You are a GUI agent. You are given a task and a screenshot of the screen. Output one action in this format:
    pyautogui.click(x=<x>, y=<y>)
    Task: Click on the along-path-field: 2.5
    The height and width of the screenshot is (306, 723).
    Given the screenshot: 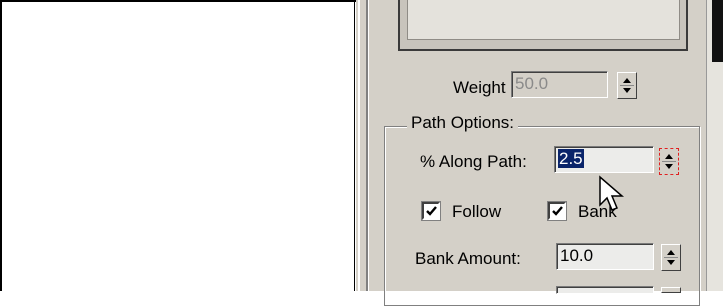 What is the action you would take?
    pyautogui.click(x=604, y=159)
    